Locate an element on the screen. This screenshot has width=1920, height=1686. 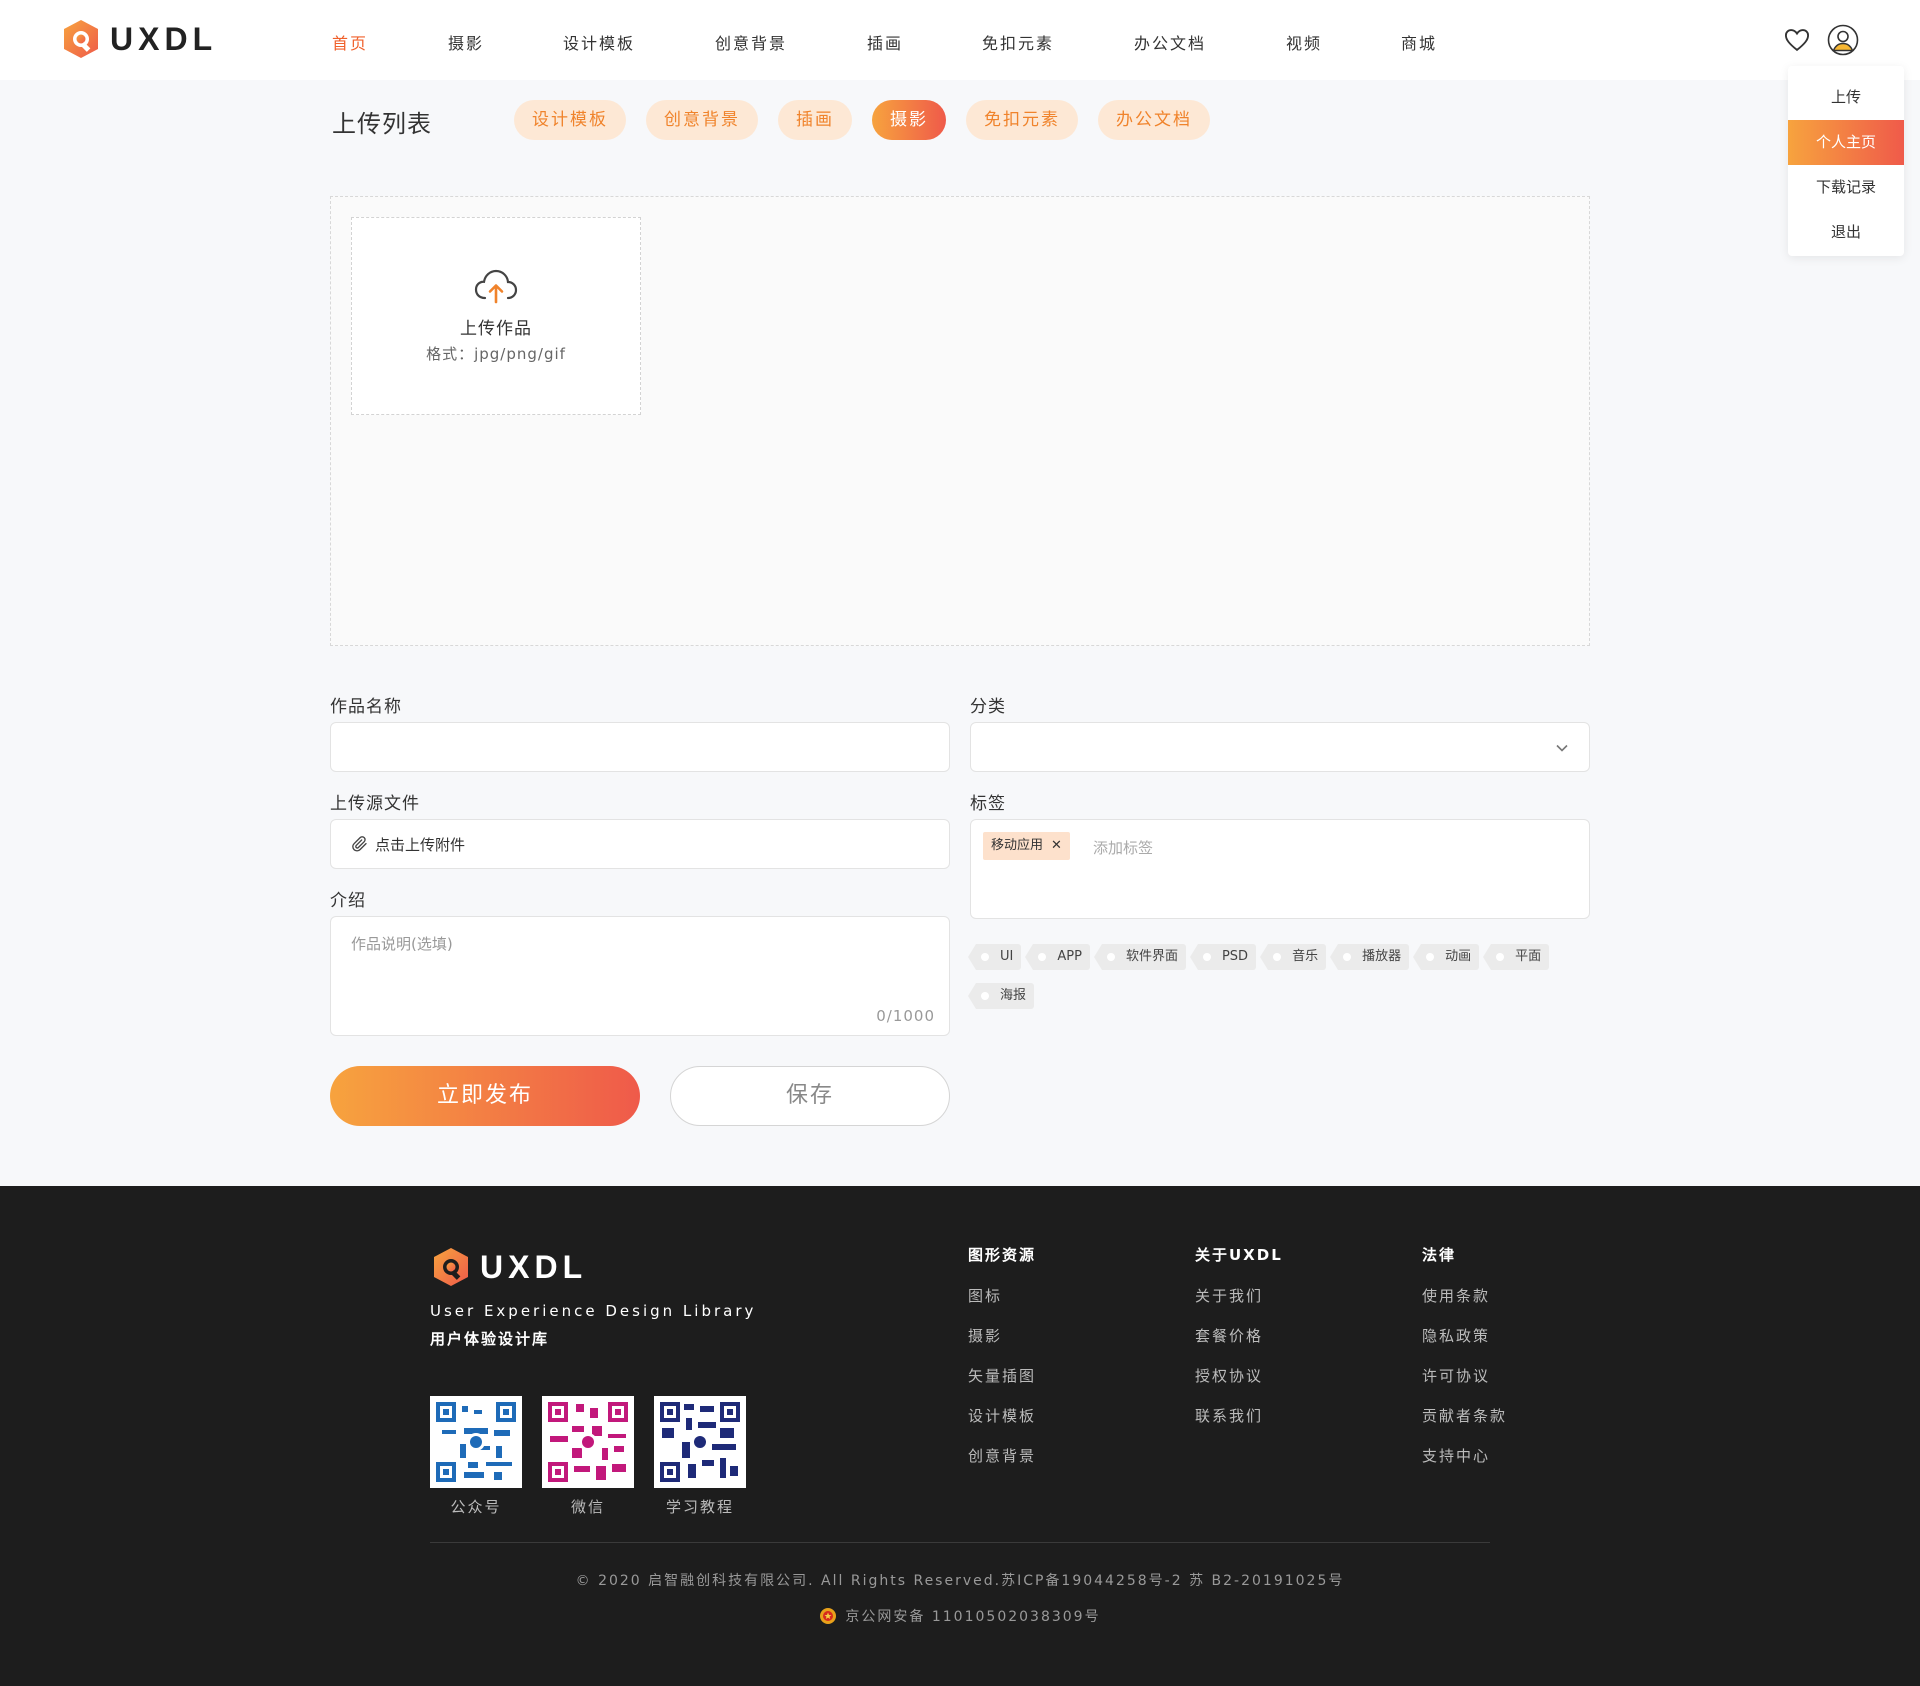
footer-tagline-cn: 用户体验设计库 is located at coordinates (490, 1339).